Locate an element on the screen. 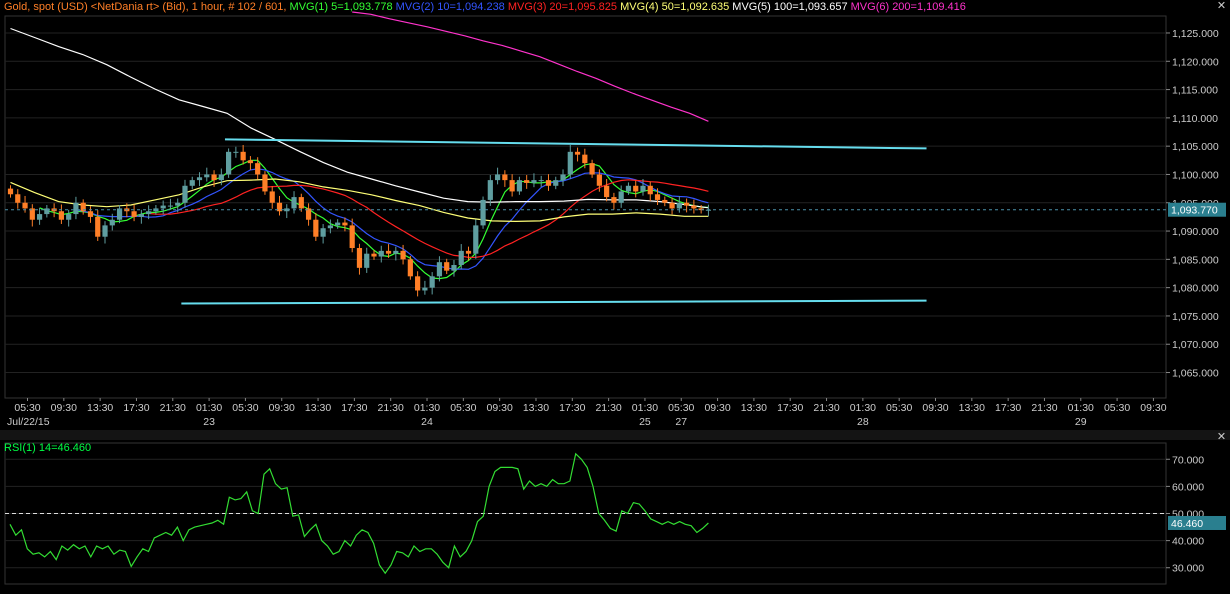 This screenshot has width=1230, height=594. time-tick-label: 09:30 is located at coordinates (282, 408).